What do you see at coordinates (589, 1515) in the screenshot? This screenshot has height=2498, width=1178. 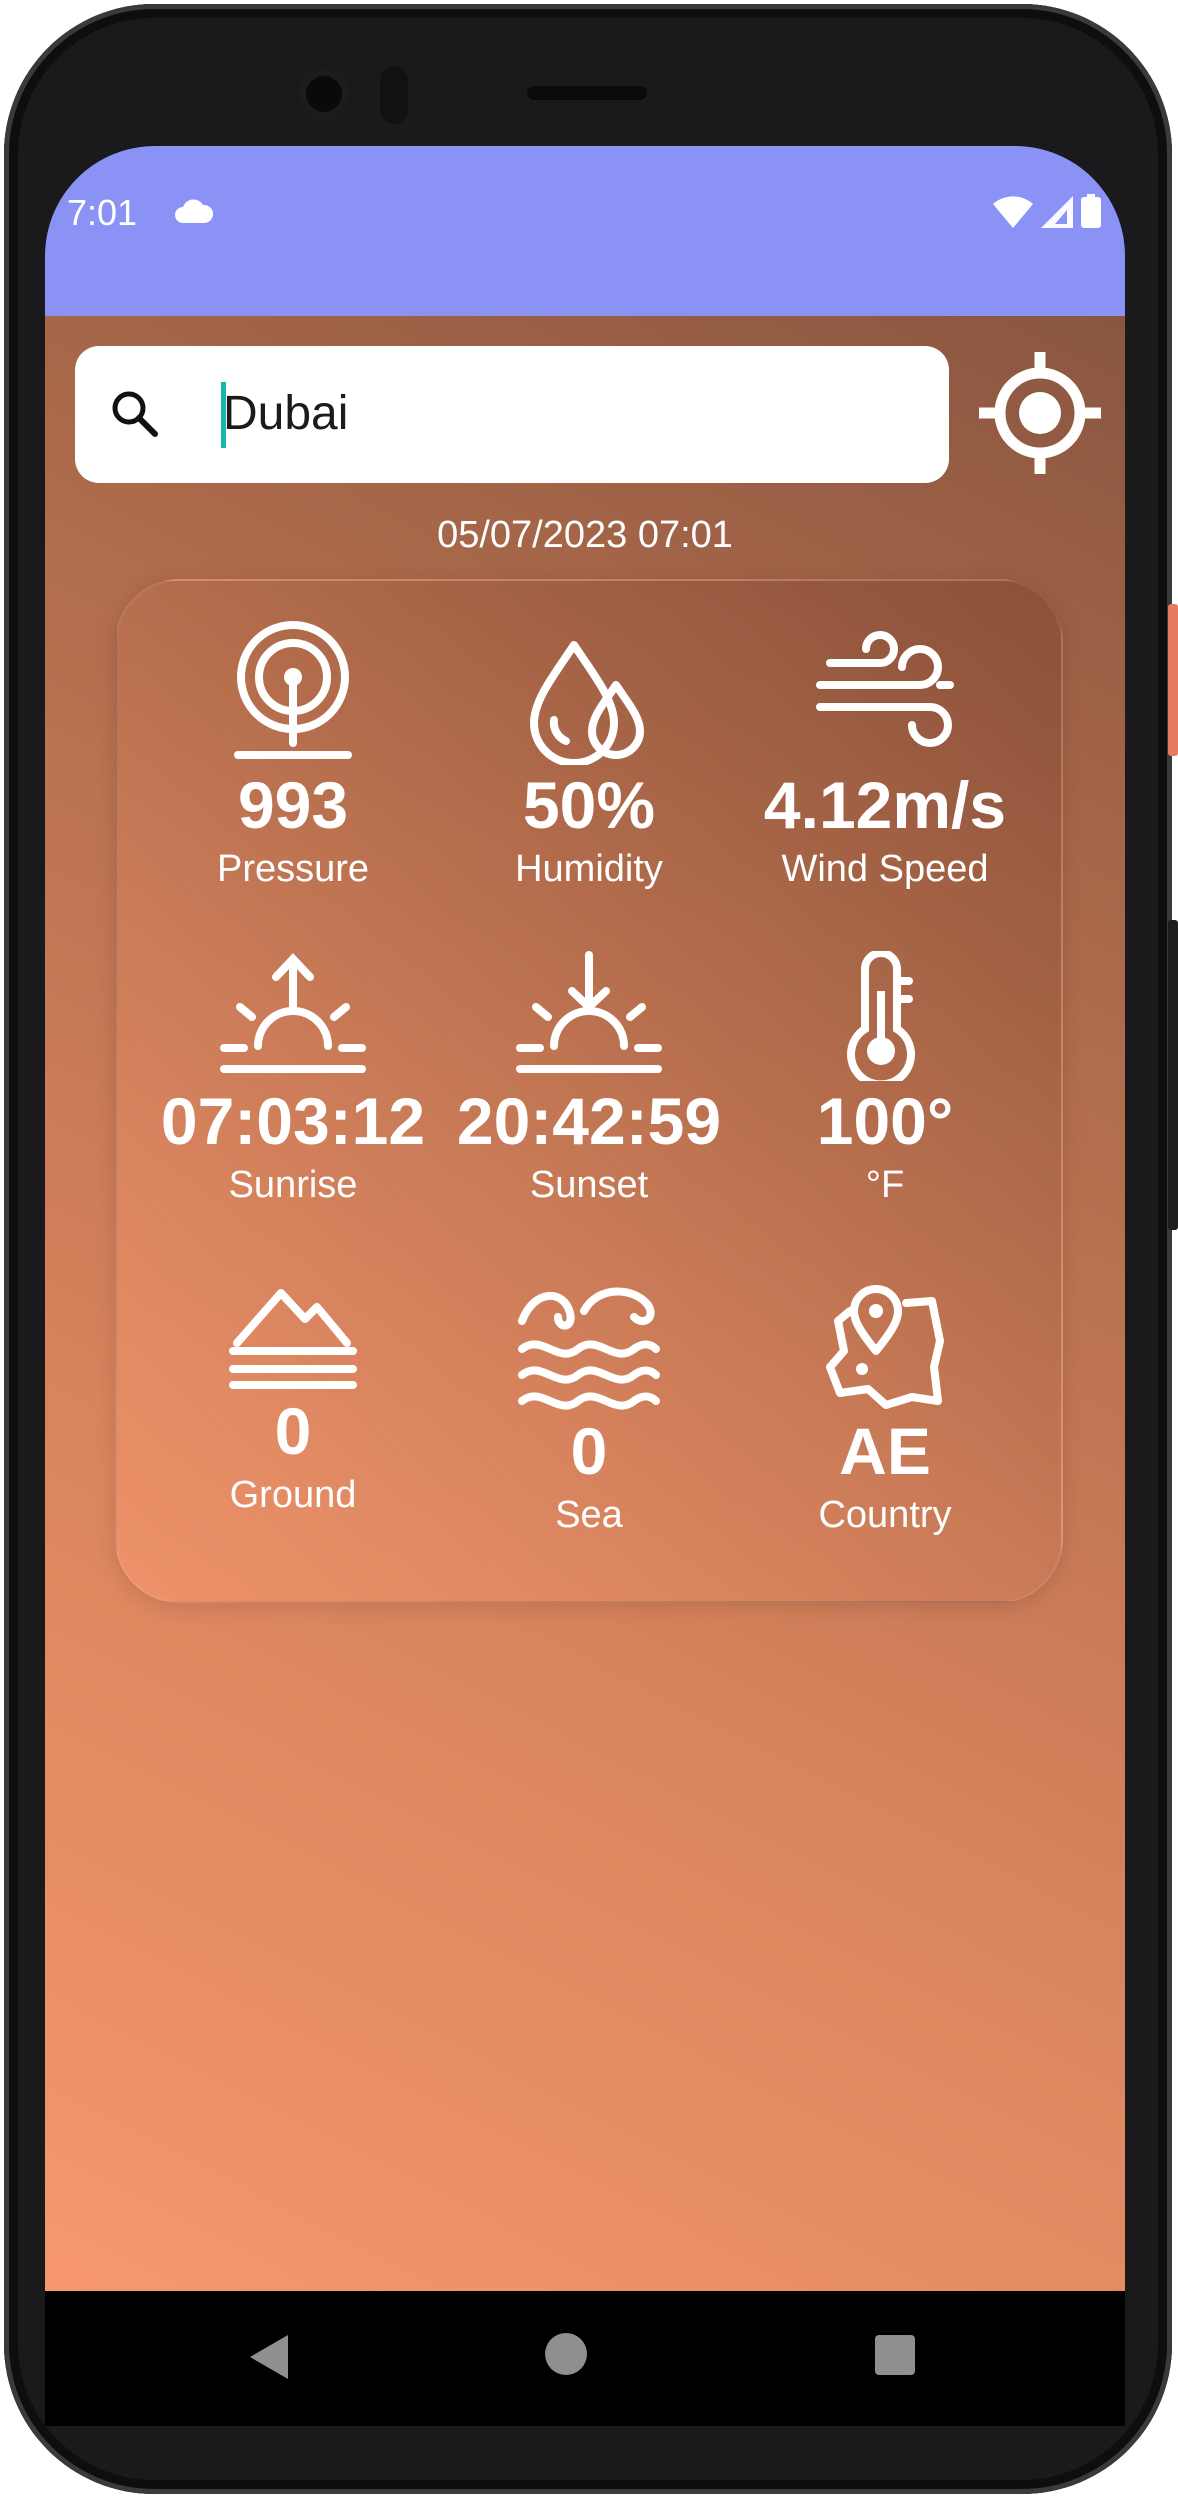 I see `sea-label: Sea` at bounding box center [589, 1515].